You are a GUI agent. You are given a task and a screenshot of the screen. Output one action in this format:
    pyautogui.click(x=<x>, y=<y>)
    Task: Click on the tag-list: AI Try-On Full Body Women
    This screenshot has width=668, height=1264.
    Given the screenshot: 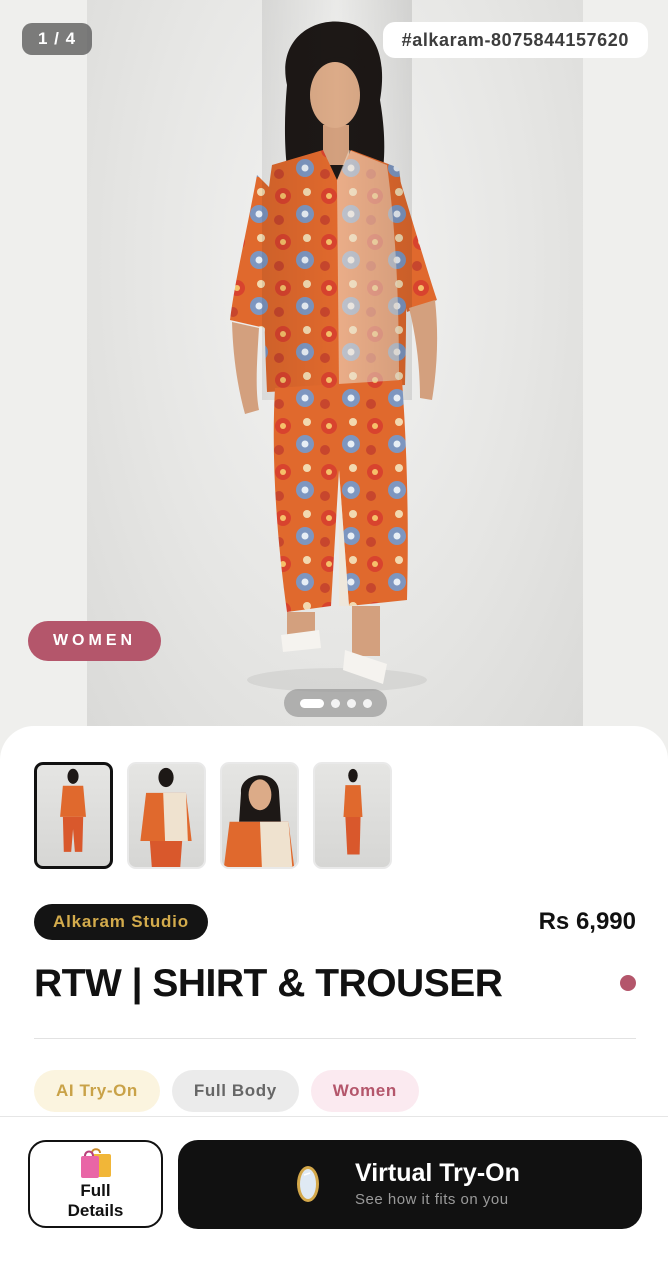 What is the action you would take?
    pyautogui.click(x=226, y=1091)
    